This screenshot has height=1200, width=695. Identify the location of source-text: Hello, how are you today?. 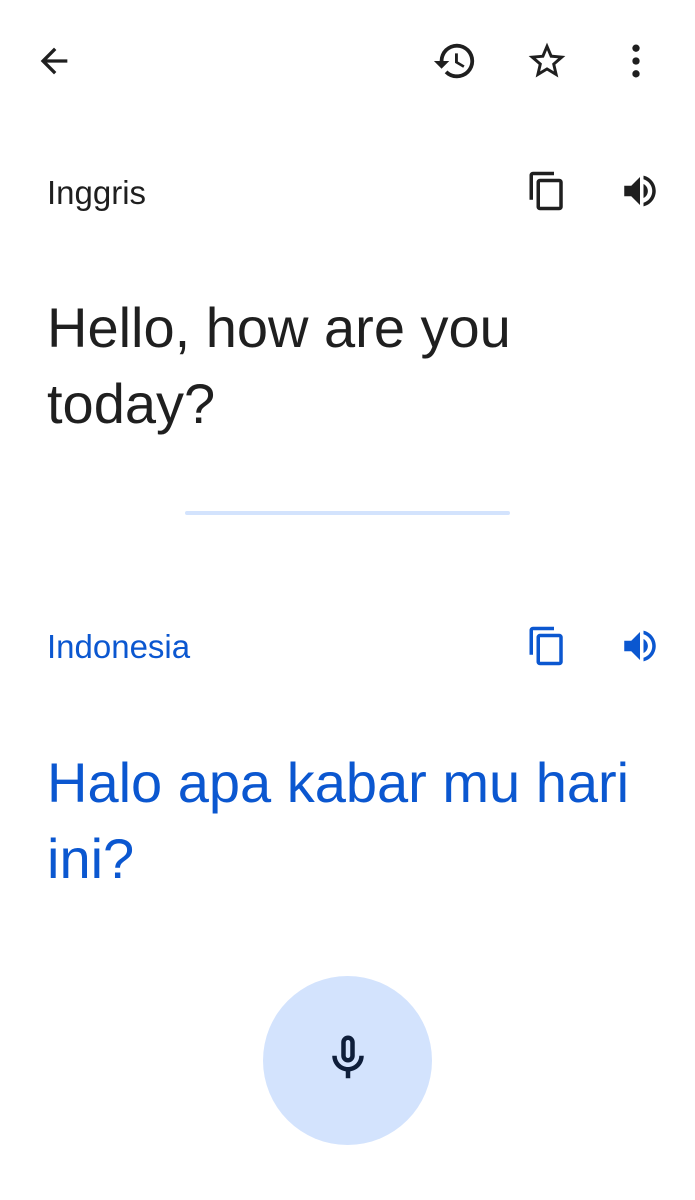
(347, 366).